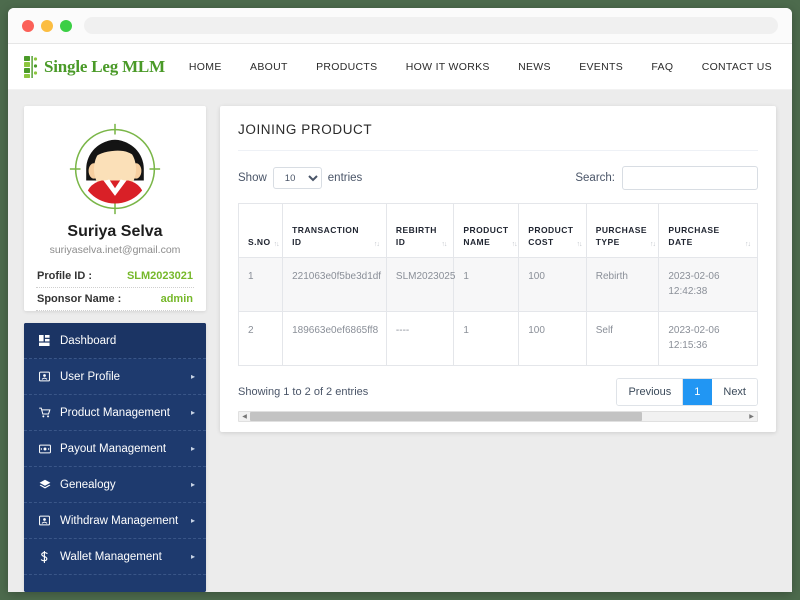 Image resolution: width=800 pixels, height=600 pixels. I want to click on close-window-button, so click(28, 25).